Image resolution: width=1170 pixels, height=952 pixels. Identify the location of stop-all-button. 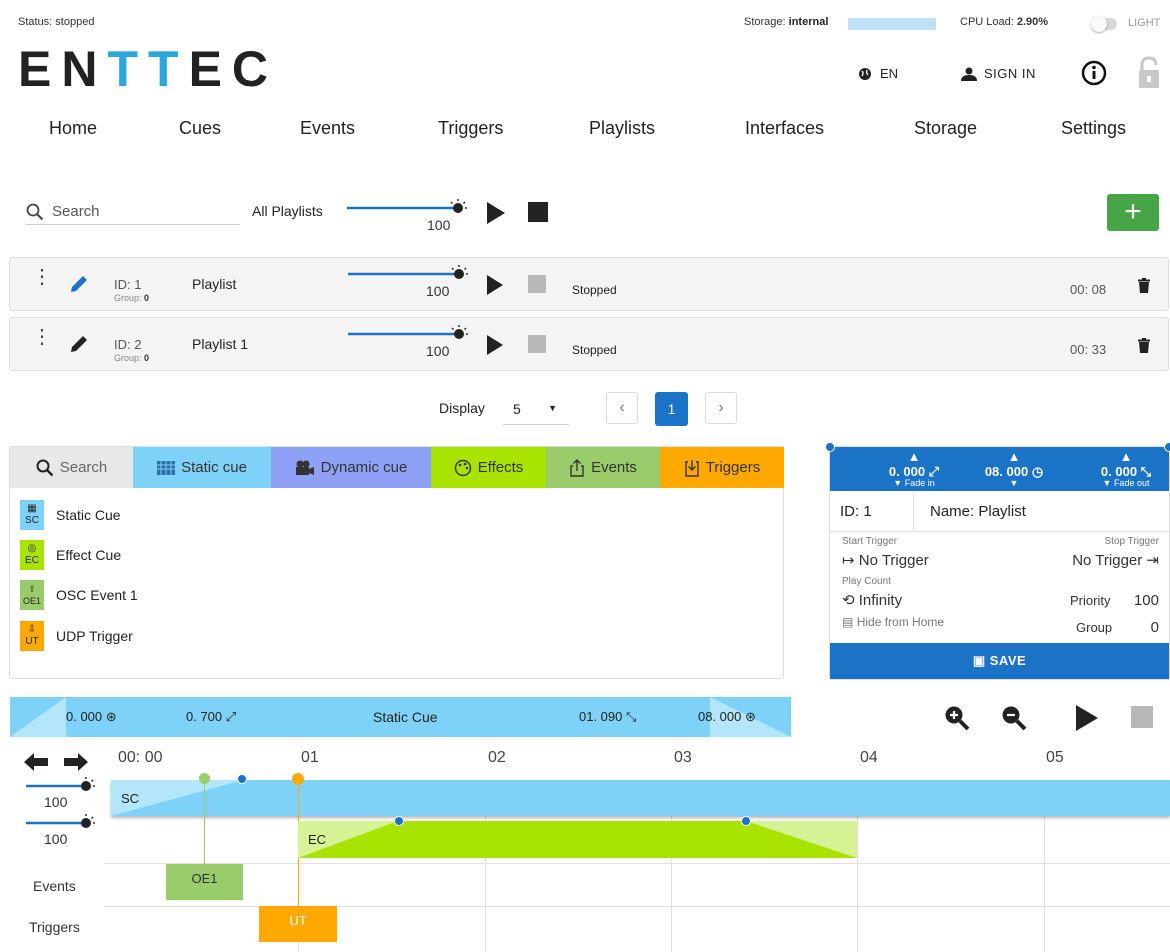
(538, 212).